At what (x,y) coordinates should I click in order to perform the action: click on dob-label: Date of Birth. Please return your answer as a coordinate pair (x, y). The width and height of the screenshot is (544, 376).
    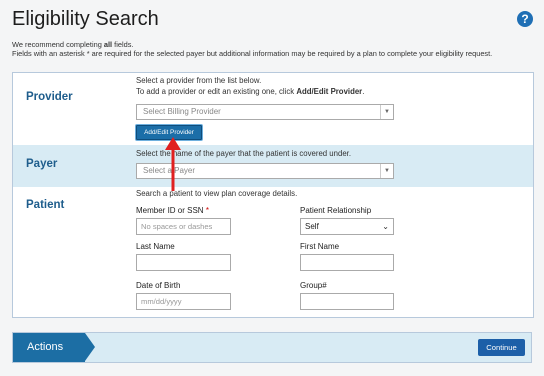
    Looking at the image, I should click on (158, 285).